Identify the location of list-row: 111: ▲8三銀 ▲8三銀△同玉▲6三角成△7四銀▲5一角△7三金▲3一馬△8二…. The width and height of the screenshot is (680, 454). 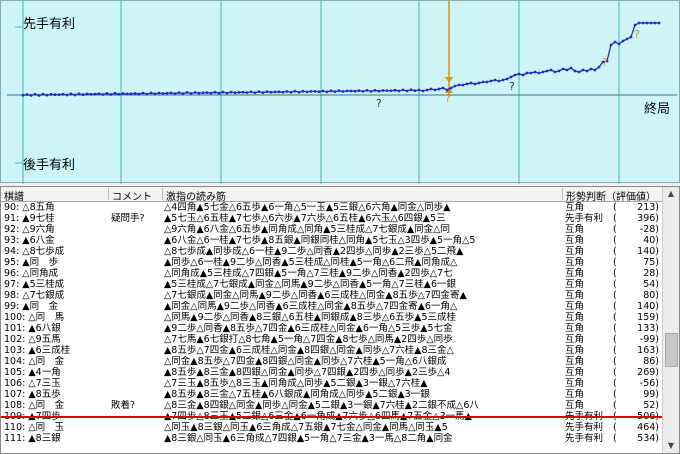
(332, 438).